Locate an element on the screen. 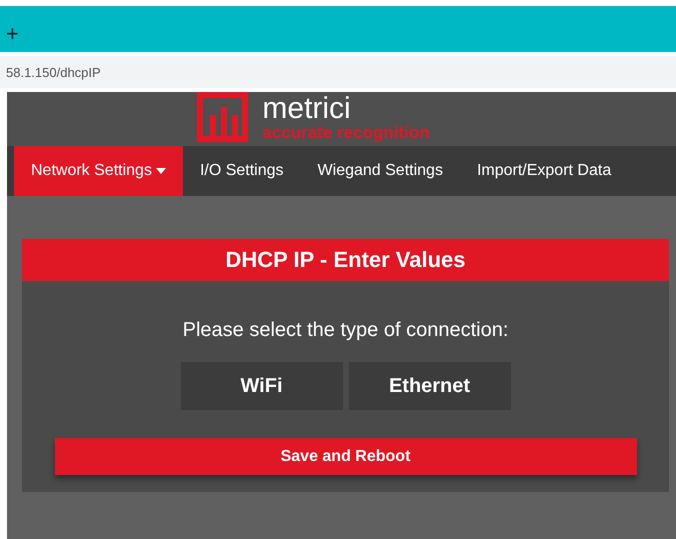 Image resolution: width=676 pixels, height=539 pixels. brand-name: metrici is located at coordinates (307, 109).